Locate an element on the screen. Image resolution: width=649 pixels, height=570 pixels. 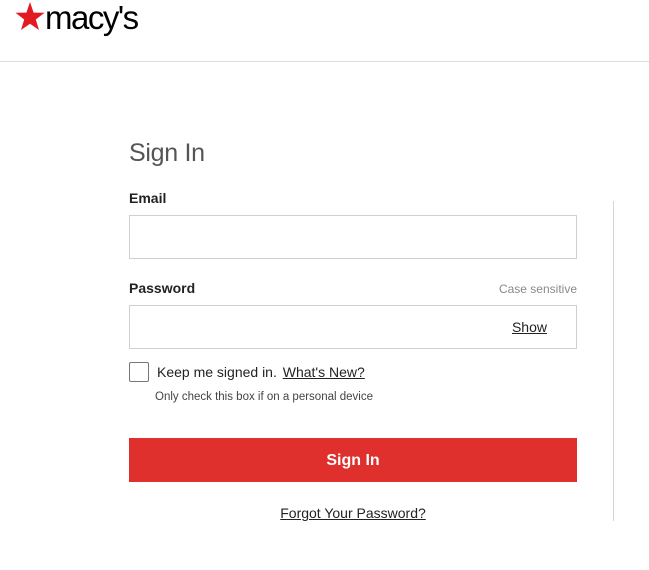
keep-signed-in-checkbox is located at coordinates (139, 372).